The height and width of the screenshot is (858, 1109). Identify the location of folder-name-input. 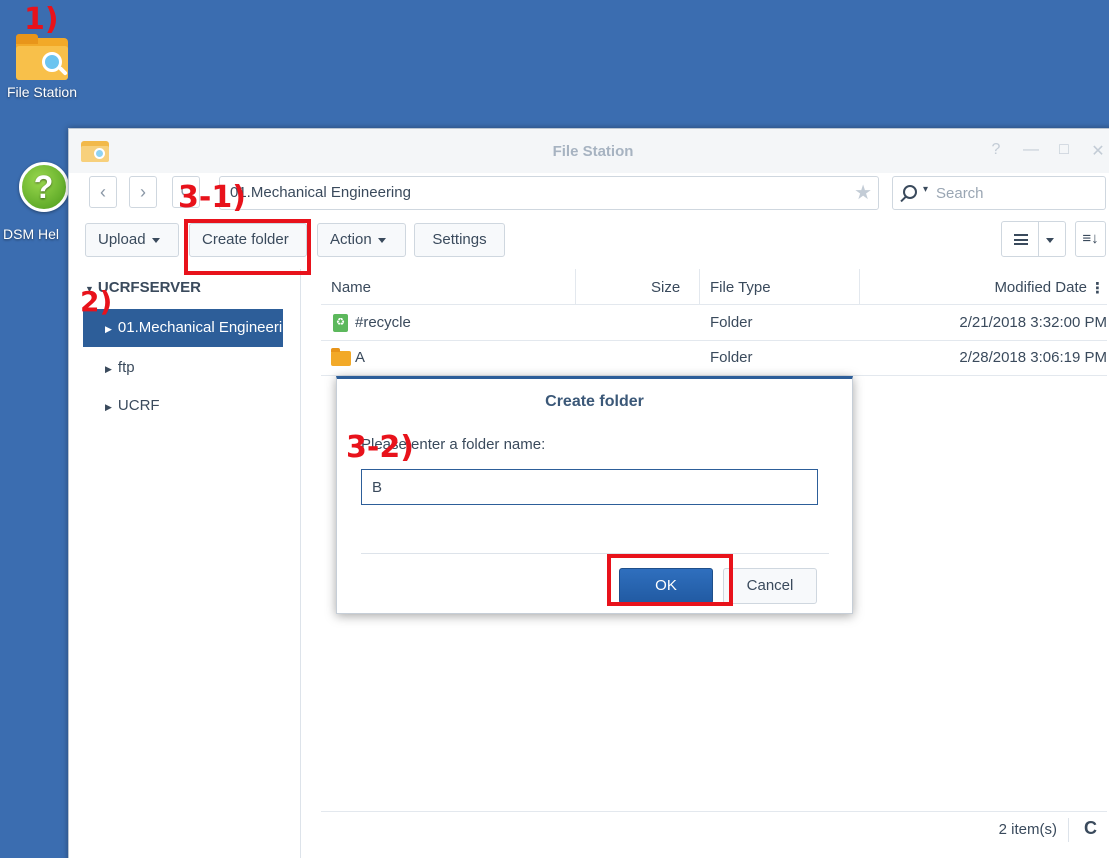
(589, 487).